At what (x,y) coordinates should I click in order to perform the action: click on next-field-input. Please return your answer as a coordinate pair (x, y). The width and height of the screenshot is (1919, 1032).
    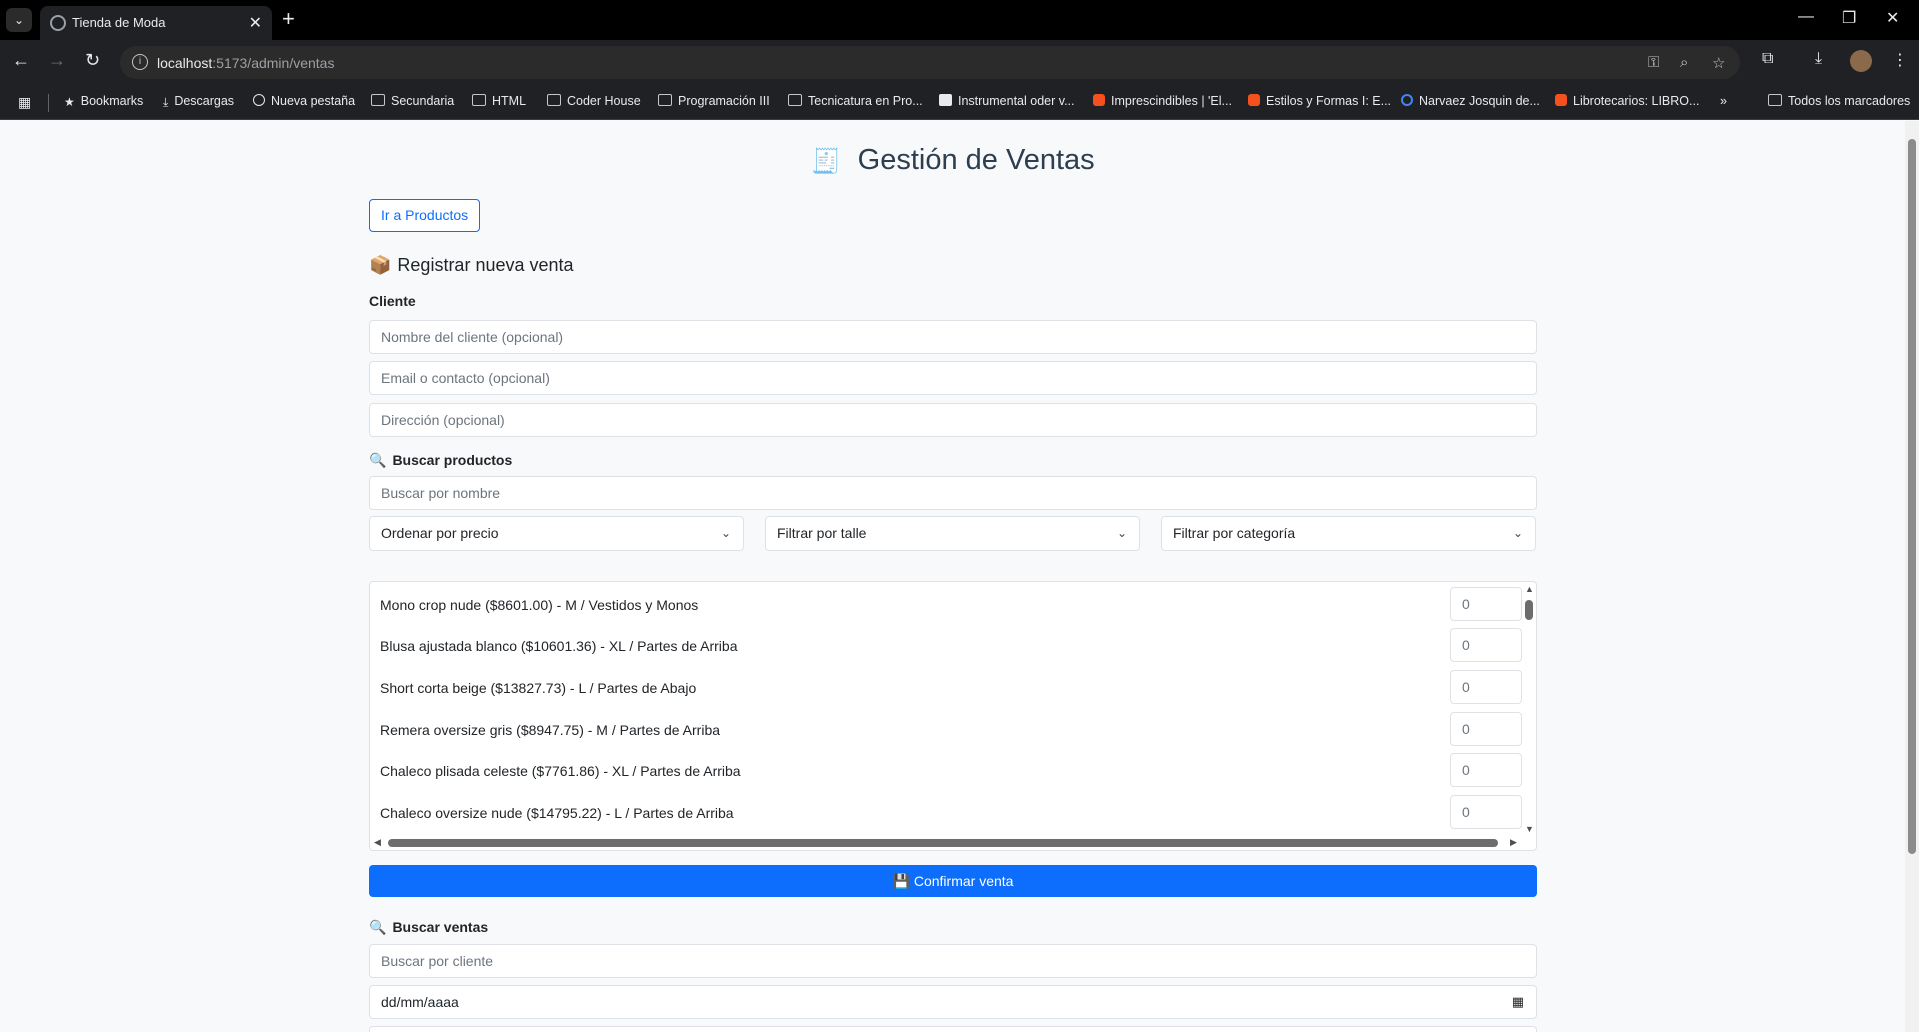
    Looking at the image, I should click on (953, 1029).